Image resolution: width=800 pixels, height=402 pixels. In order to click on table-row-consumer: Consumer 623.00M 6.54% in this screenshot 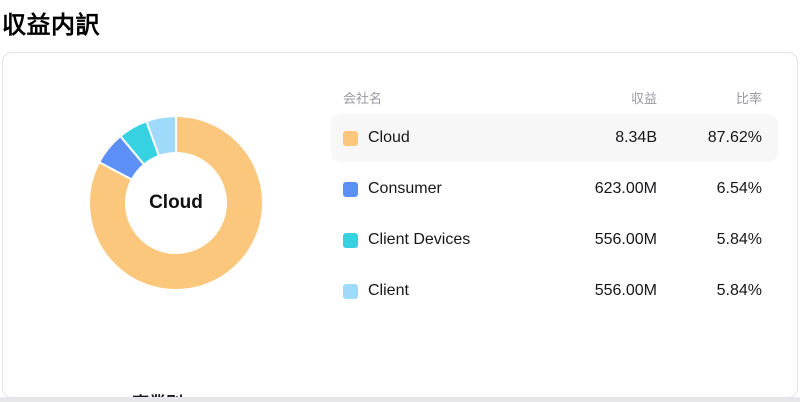, I will do `click(554, 189)`.